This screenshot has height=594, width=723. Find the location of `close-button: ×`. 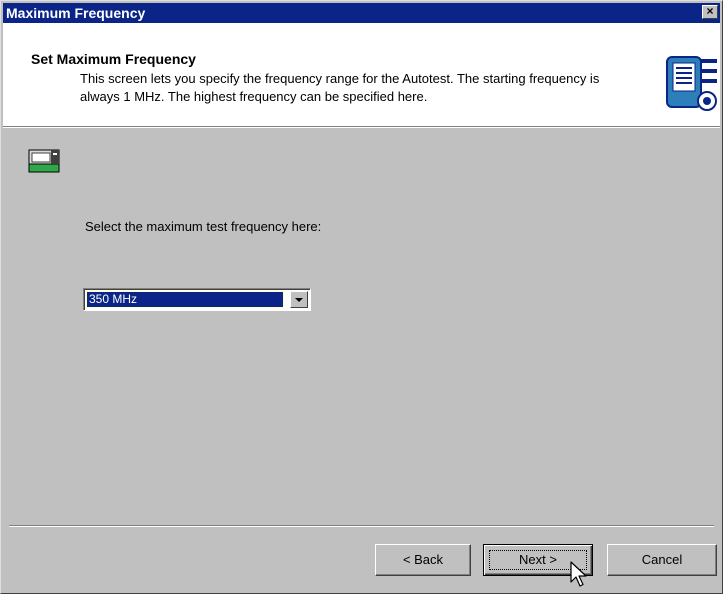

close-button: × is located at coordinates (710, 12).